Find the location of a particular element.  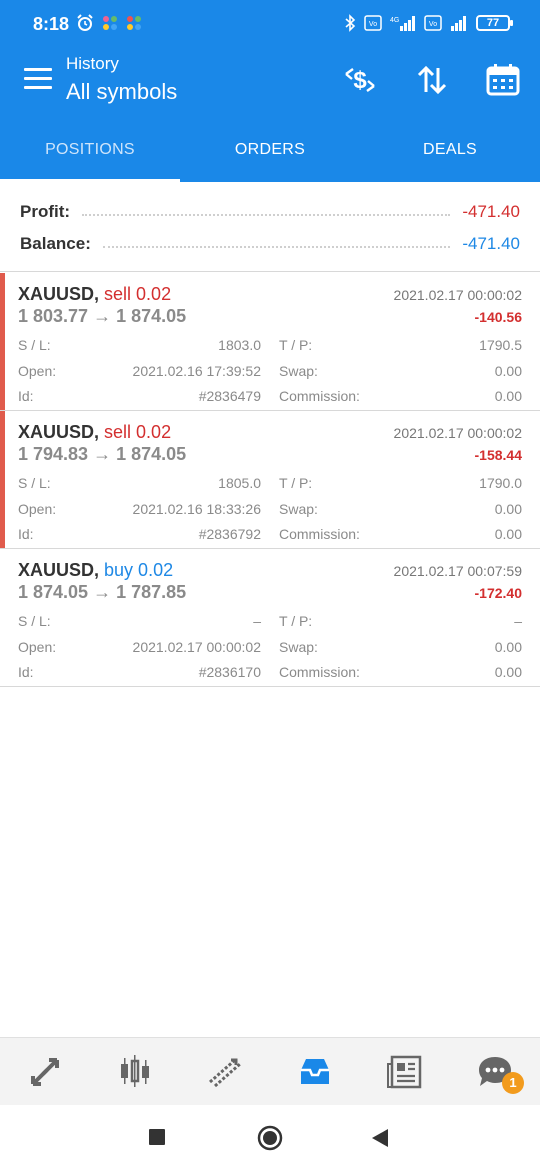

sl-value: 1803.0 is located at coordinates (239, 345).